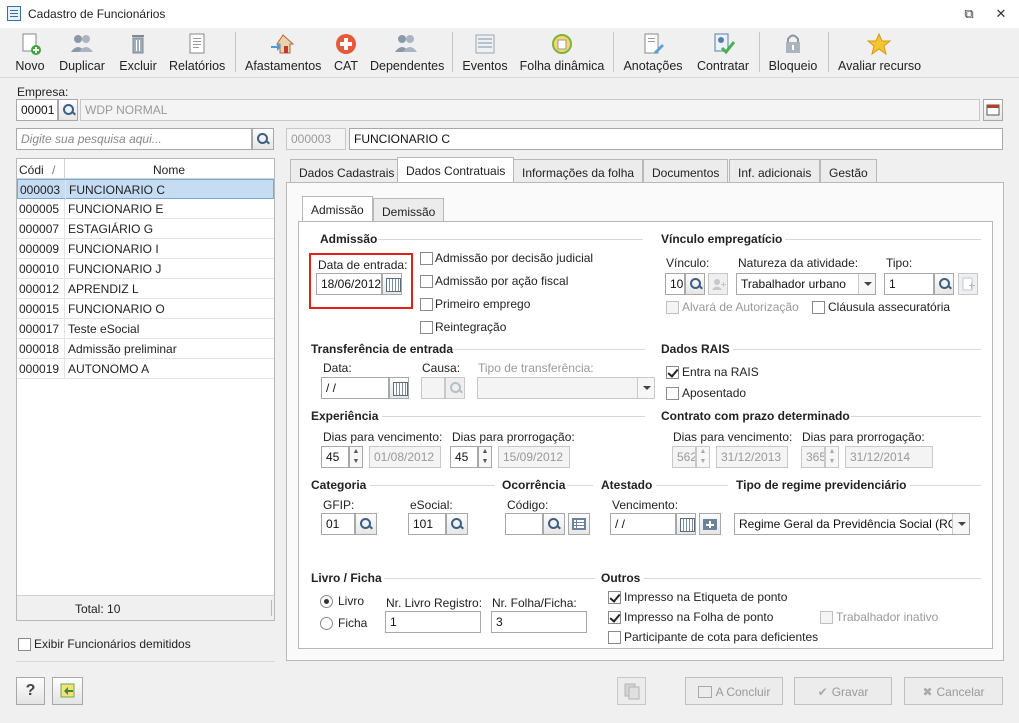 Image resolution: width=1019 pixels, height=723 pixels. Describe the element at coordinates (145, 289) in the screenshot. I see `table-row: 000012 APRENDIZ L` at that location.